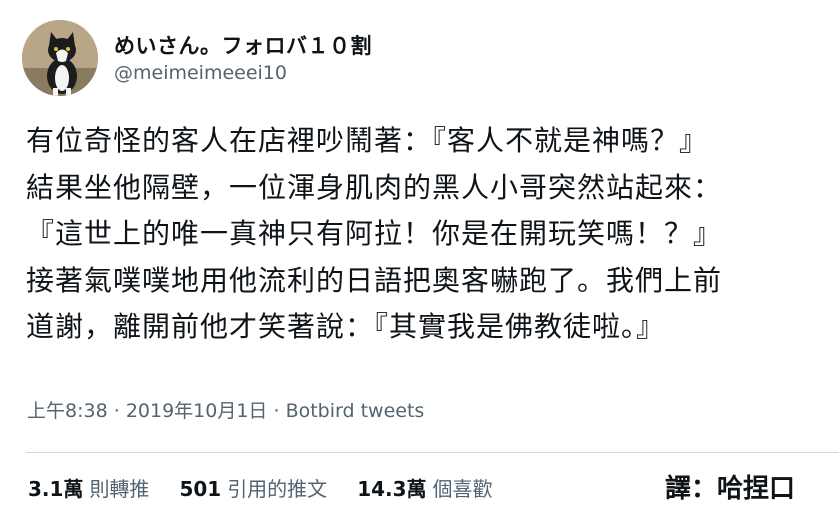 This screenshot has width=839, height=526. I want to click on tweet-line: 道謝，離開前他才笑著說：『其實我是佛教徒啦。』, so click(346, 326).